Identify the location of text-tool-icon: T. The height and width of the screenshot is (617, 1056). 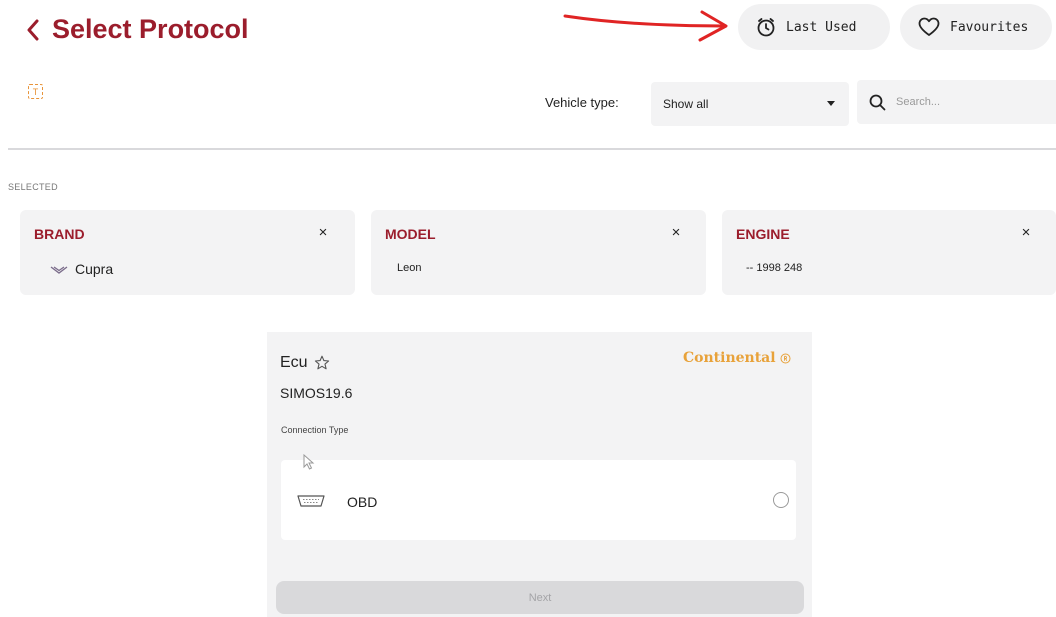
(35, 91).